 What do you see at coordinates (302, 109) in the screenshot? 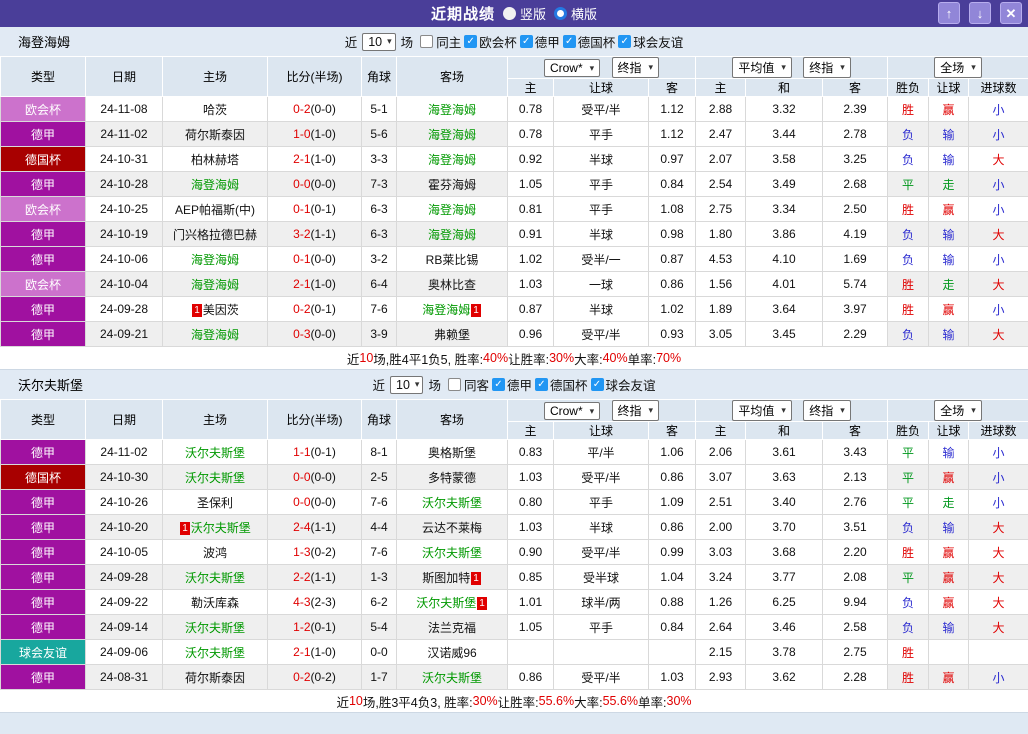
I see `fulltime-score: 0-2` at bounding box center [302, 109].